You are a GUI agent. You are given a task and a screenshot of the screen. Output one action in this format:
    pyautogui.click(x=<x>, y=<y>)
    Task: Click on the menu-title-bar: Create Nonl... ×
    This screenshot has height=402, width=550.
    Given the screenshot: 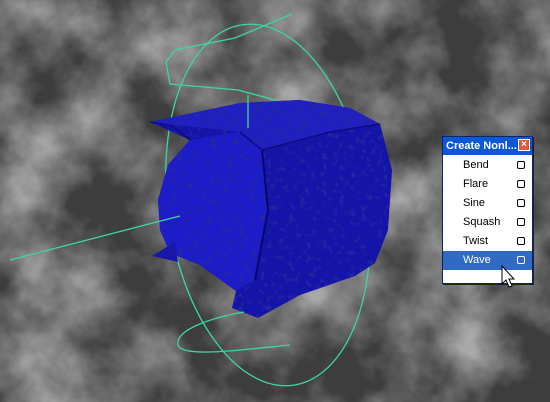 What is the action you would take?
    pyautogui.click(x=487, y=146)
    